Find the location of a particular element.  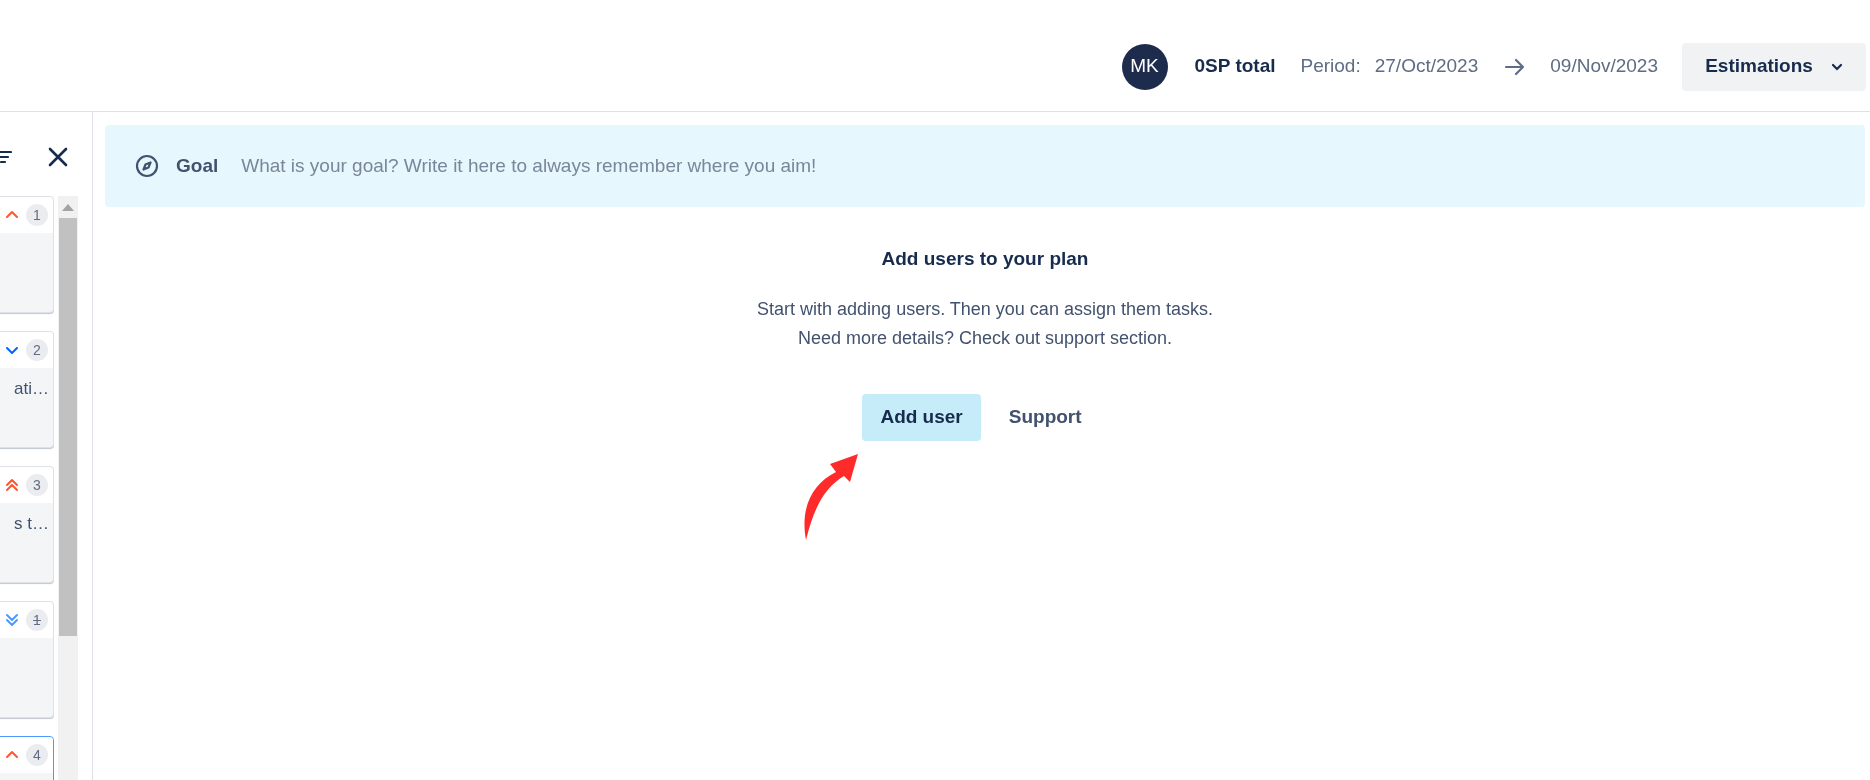

task-number: 4 is located at coordinates (37, 755).